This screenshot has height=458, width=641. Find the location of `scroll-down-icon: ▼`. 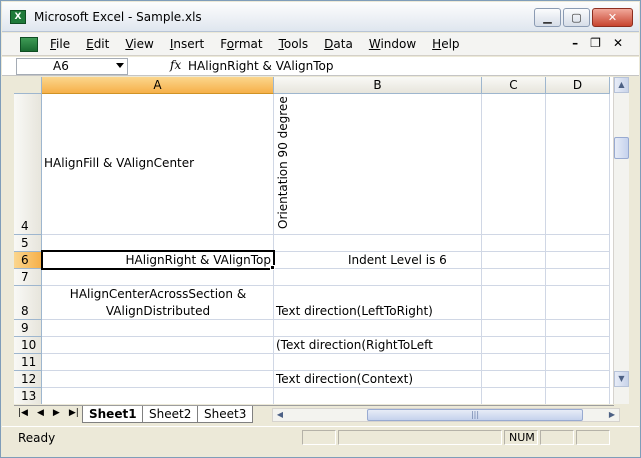

scroll-down-icon: ▼ is located at coordinates (621, 379).